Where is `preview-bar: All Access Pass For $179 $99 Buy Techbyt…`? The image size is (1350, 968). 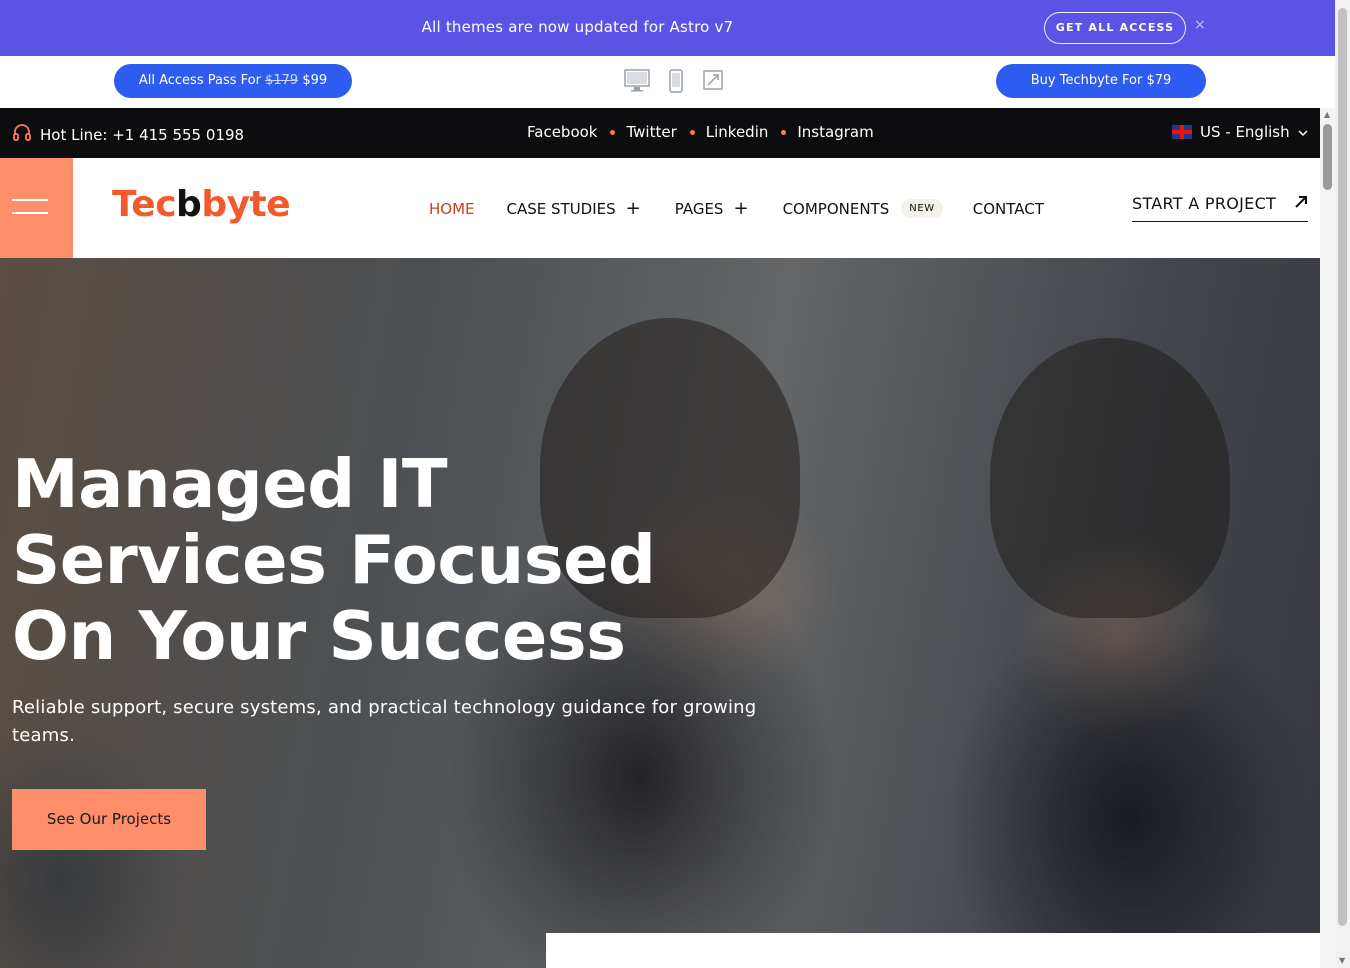
preview-bar: All Access Pass For $179 $99 Buy Techbyt… is located at coordinates (660, 82).